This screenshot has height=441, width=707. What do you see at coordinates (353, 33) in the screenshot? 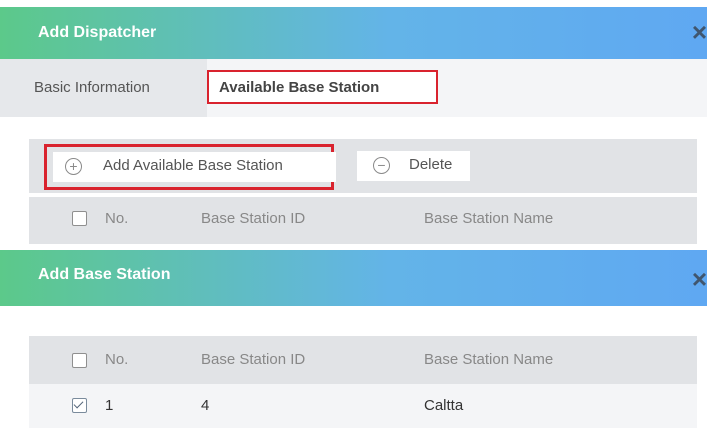
I see `add-dispatcher-header: Add Dispatcher ×` at bounding box center [353, 33].